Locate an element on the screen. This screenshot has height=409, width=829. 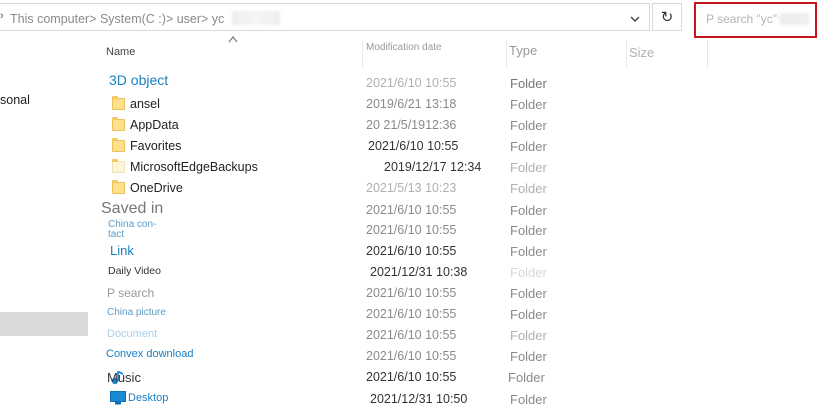
address-bar: › This computer> System(C :)> user> yc ↻ is located at coordinates (342, 17).